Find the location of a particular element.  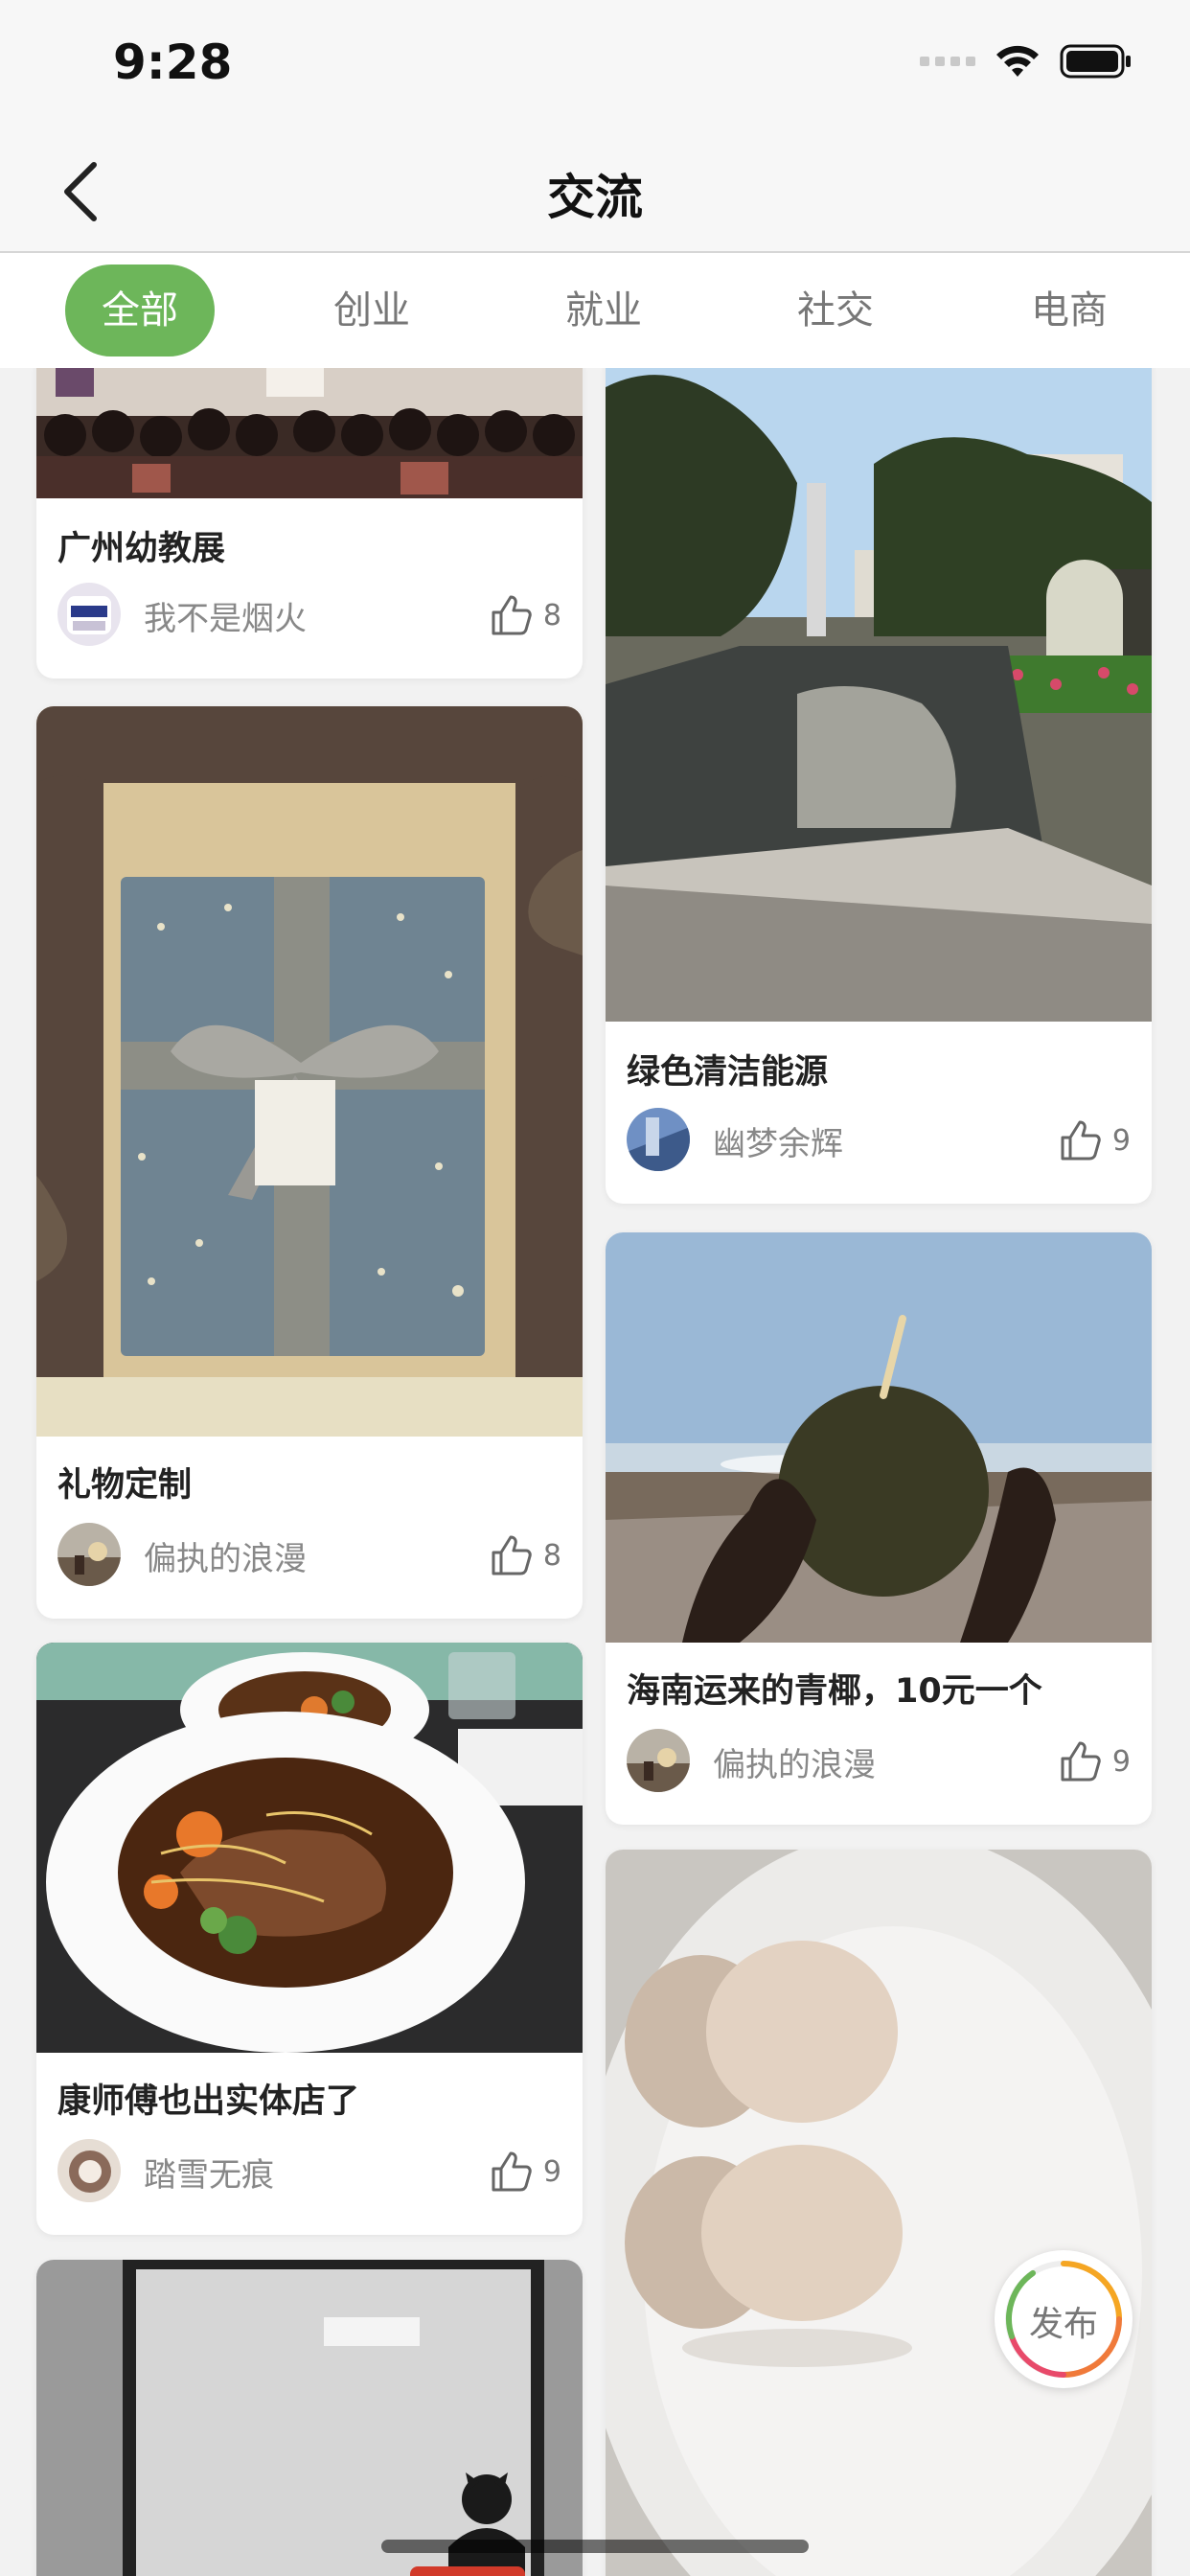

page-title: 交流 is located at coordinates (595, 197).